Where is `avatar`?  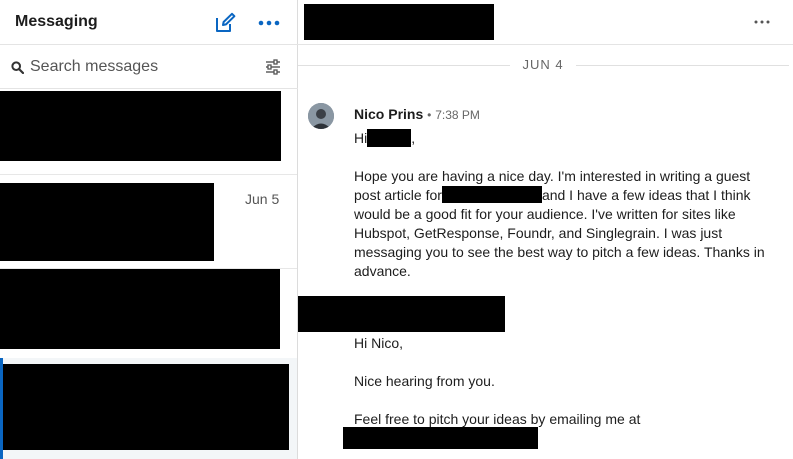 avatar is located at coordinates (321, 116).